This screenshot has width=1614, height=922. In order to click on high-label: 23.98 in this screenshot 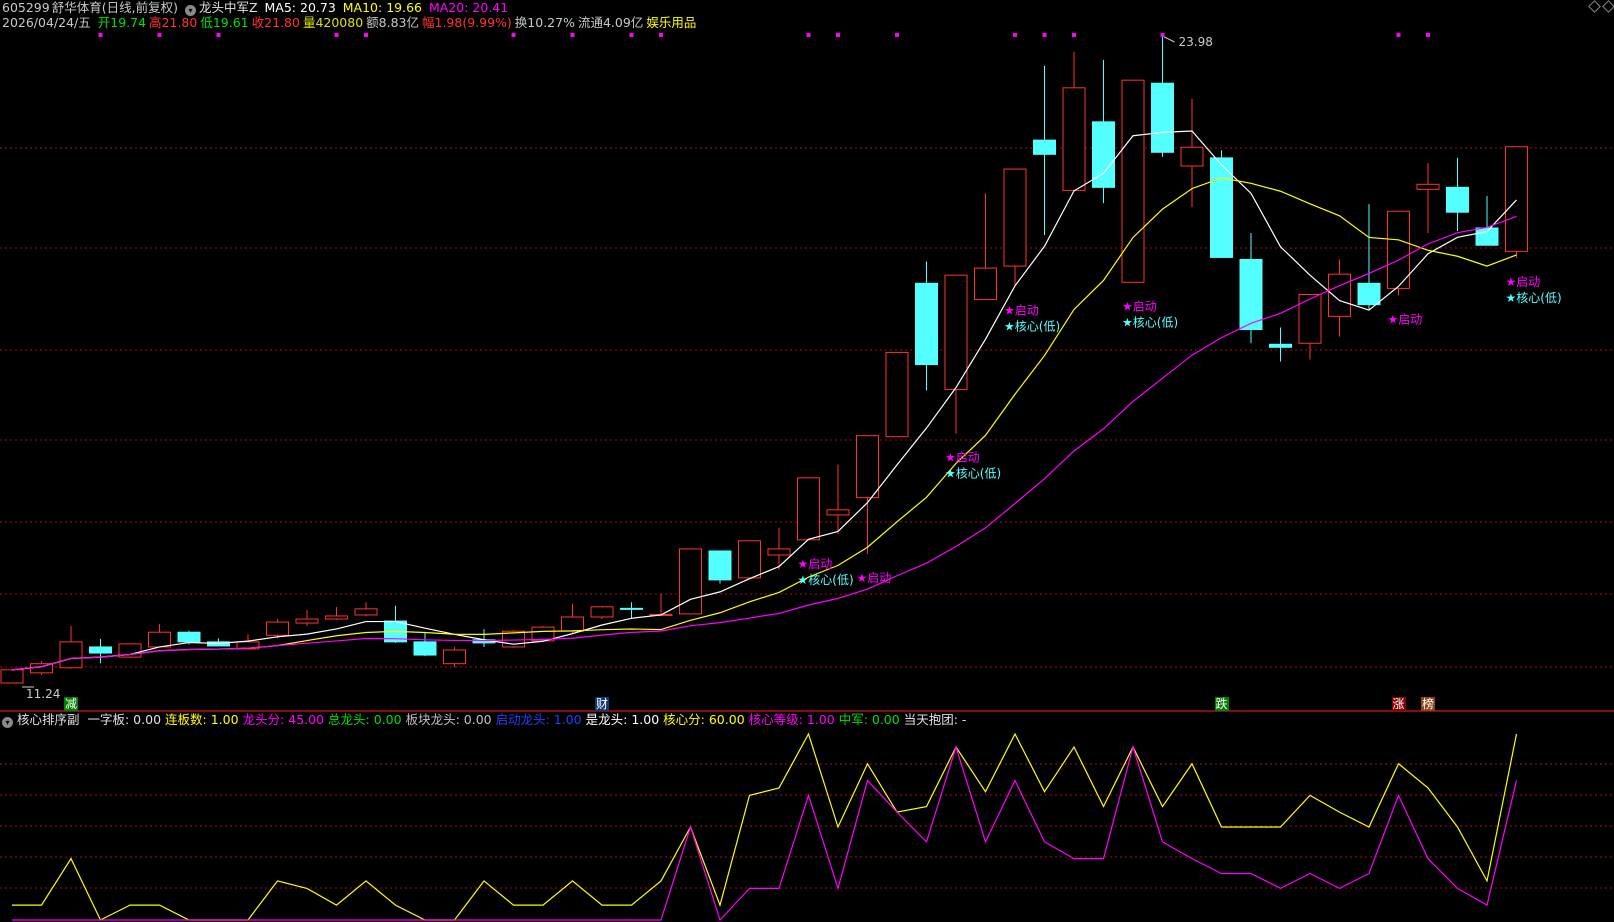, I will do `click(1196, 42)`.